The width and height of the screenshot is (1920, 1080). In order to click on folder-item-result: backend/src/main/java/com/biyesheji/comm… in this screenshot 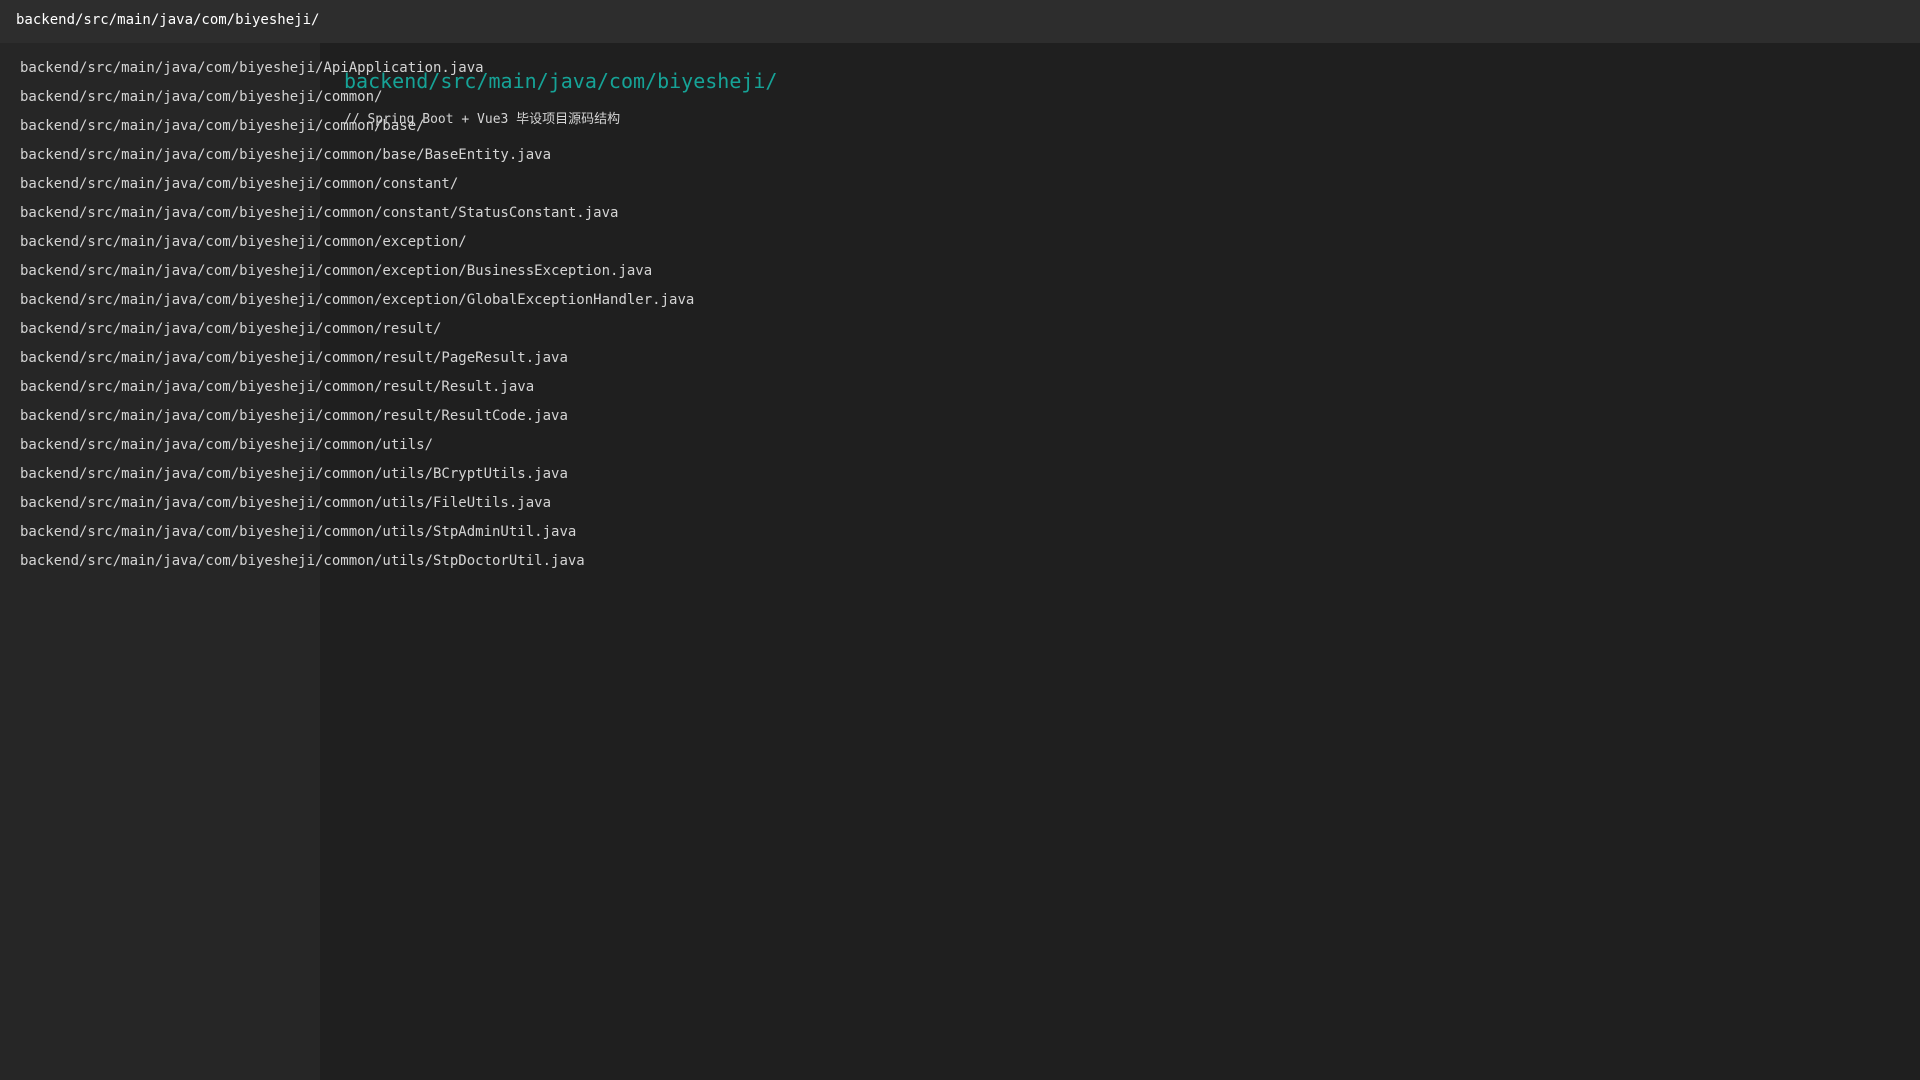, I will do `click(357, 331)`.